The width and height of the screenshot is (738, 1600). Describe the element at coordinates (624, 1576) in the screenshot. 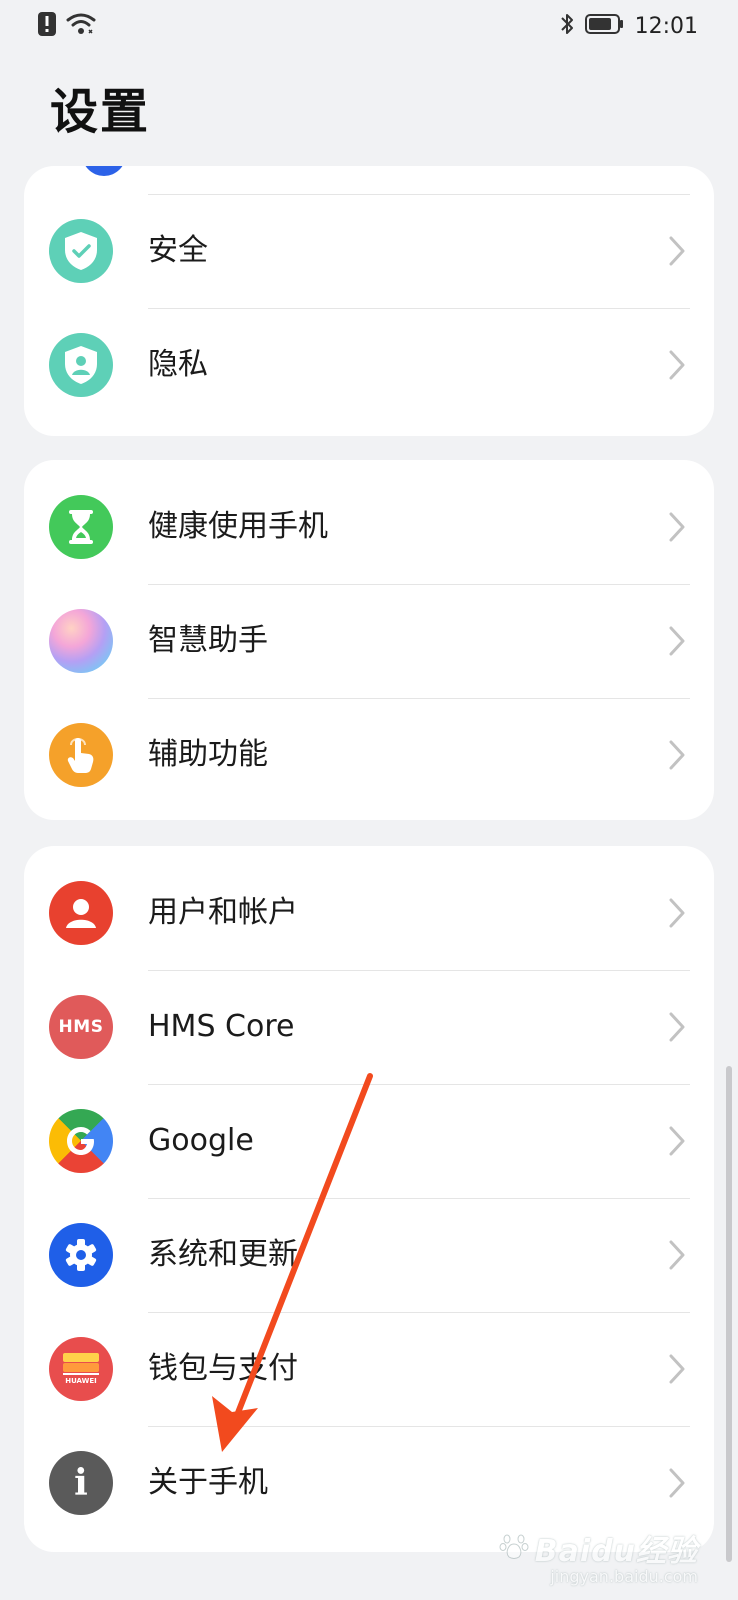

I see `watermark-subtext: jingyan.baidu.com` at that location.